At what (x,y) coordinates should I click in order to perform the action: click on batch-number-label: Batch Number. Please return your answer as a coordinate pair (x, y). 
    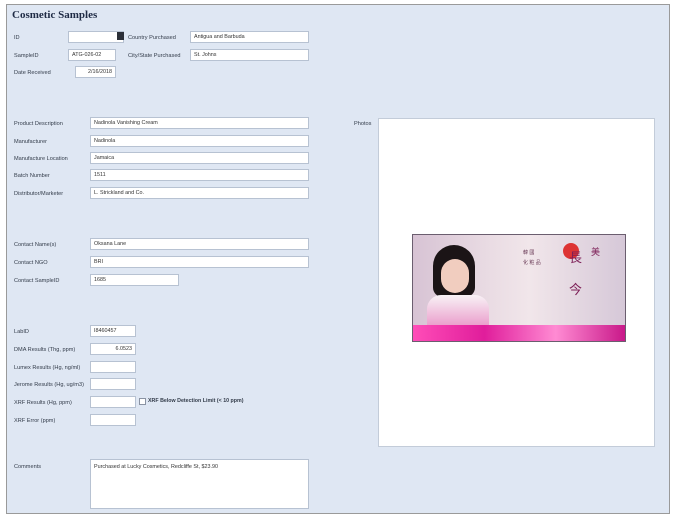
    Looking at the image, I should click on (32, 176).